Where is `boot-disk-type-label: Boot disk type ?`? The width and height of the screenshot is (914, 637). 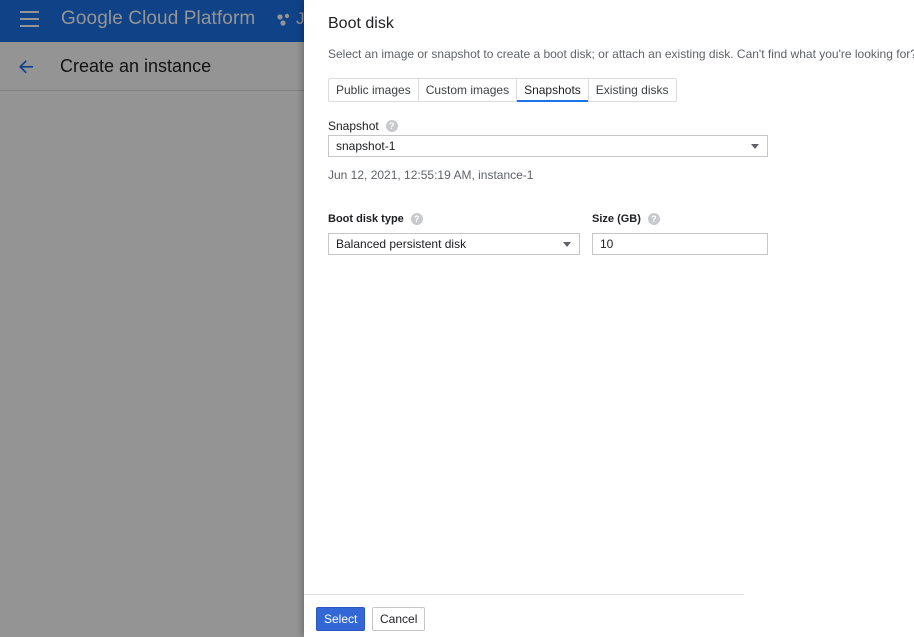
boot-disk-type-label: Boot disk type ? is located at coordinates (375, 219).